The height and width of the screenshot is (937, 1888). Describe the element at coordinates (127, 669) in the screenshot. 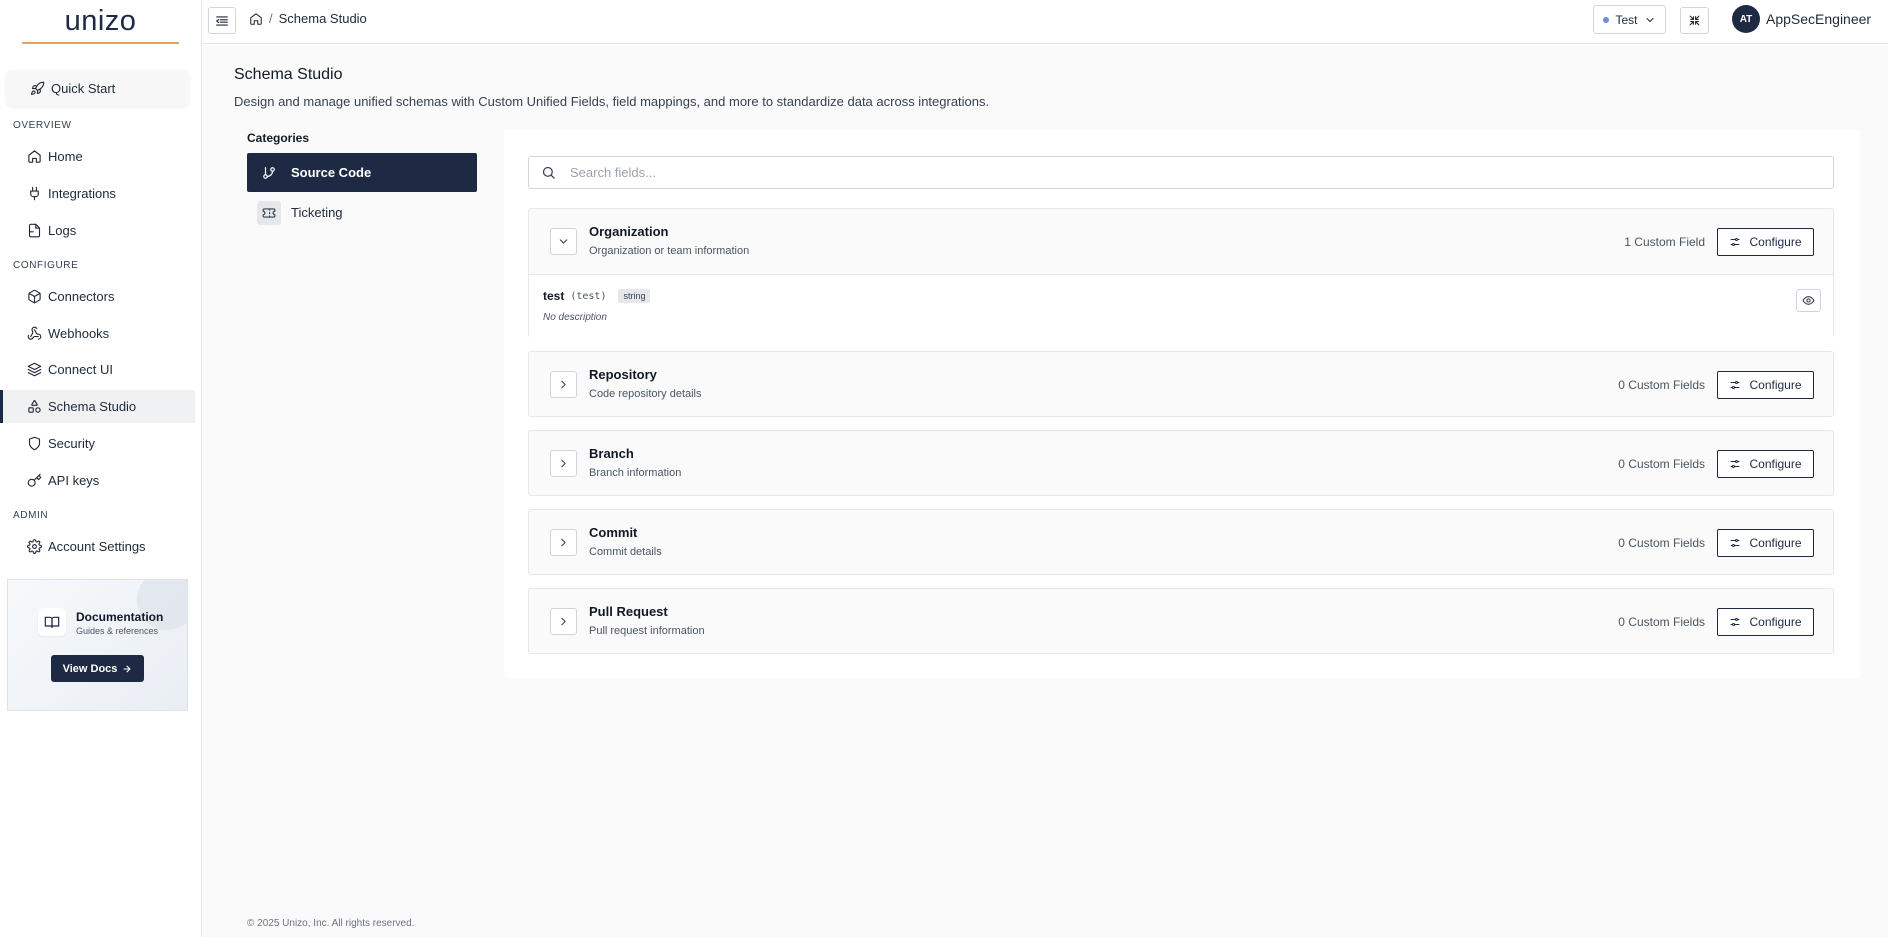

I see `arrow-right-icon` at that location.